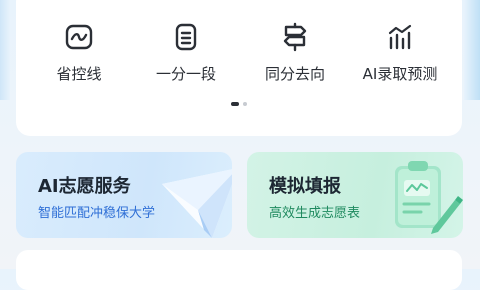  I want to click on signpost-icon, so click(295, 37).